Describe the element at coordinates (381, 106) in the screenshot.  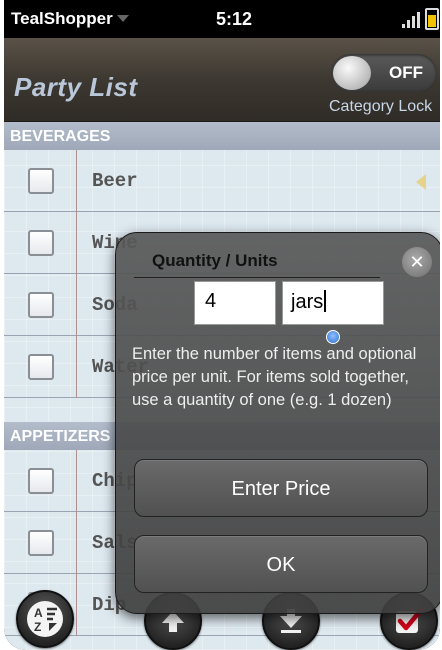
I see `category-lock-label: Category Lock` at that location.